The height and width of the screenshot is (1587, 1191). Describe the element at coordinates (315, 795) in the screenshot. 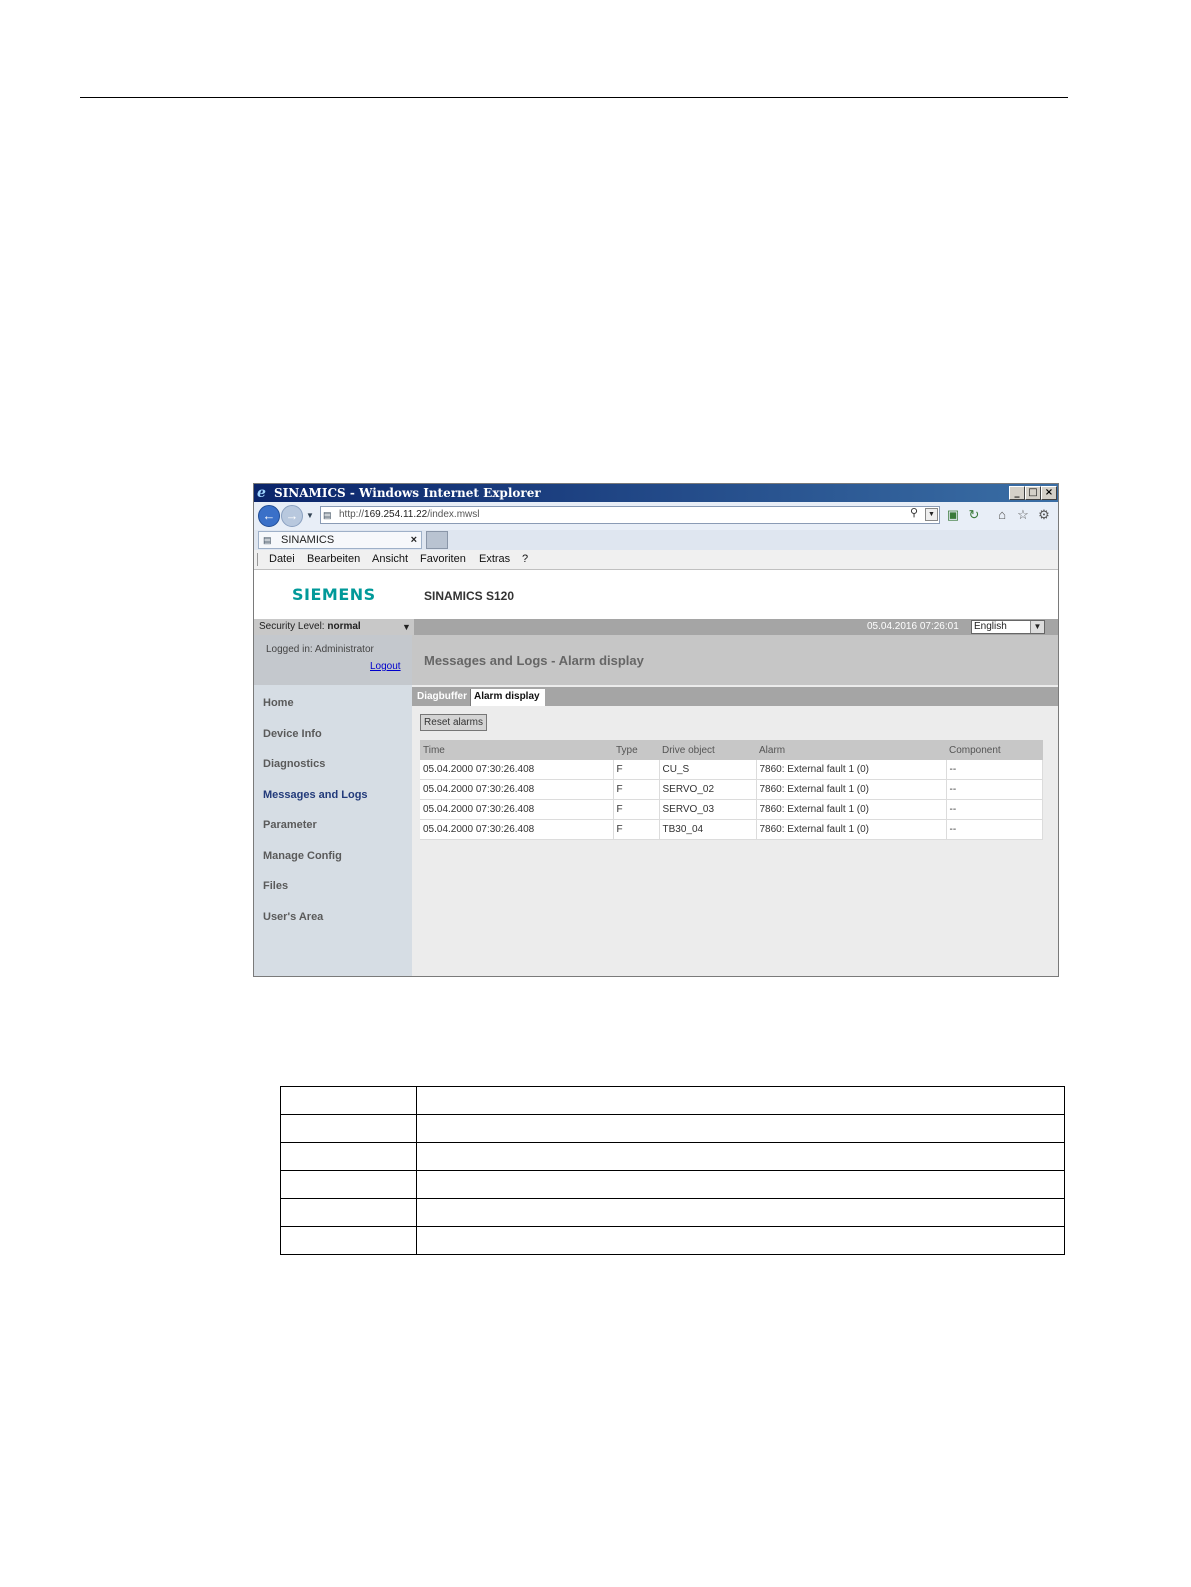

I see `sidebar-item-messages-and-logs: Messages and Logs` at that location.